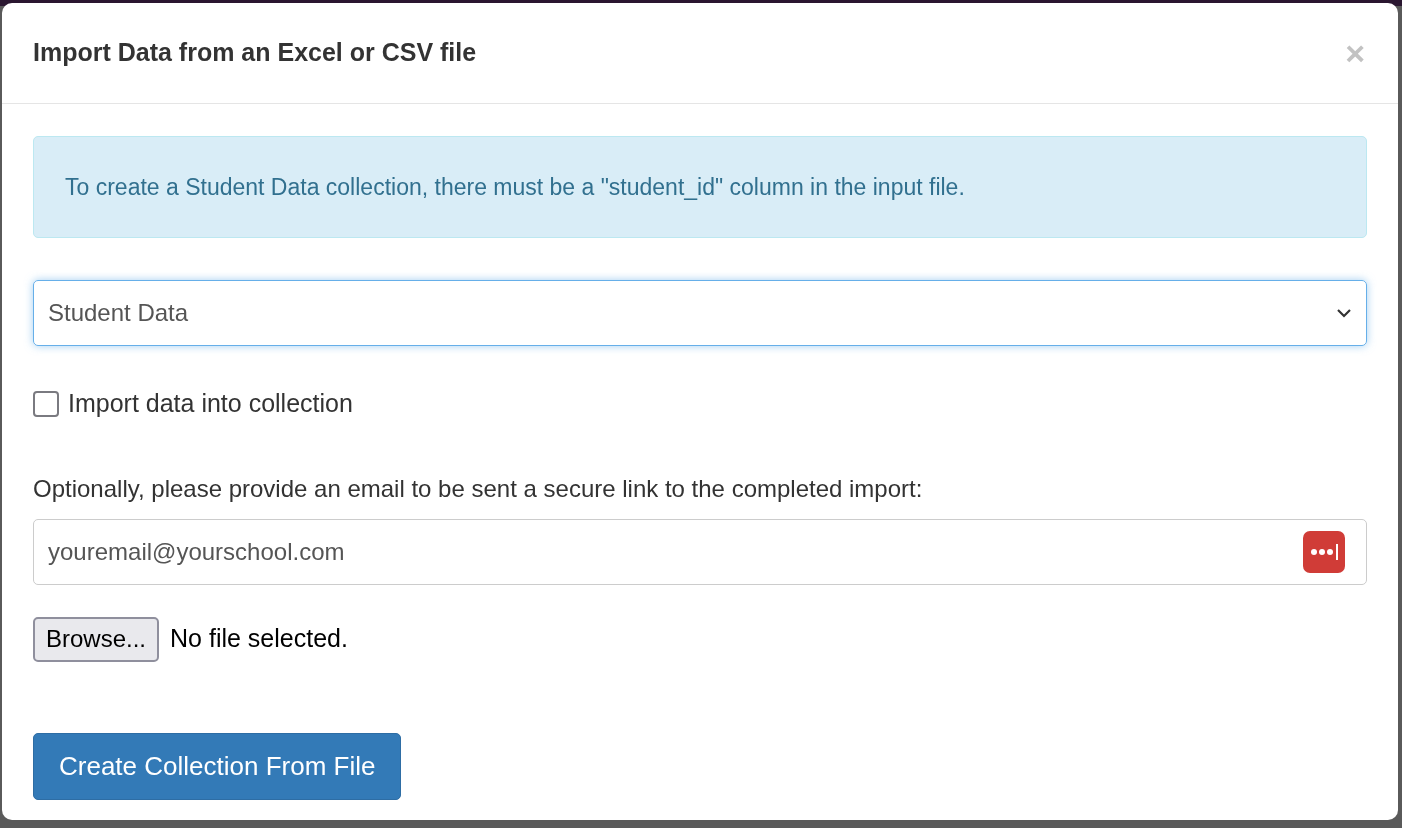 This screenshot has height=828, width=1402. Describe the element at coordinates (700, 551) in the screenshot. I see `email-field: youremail@yourschool.com` at that location.